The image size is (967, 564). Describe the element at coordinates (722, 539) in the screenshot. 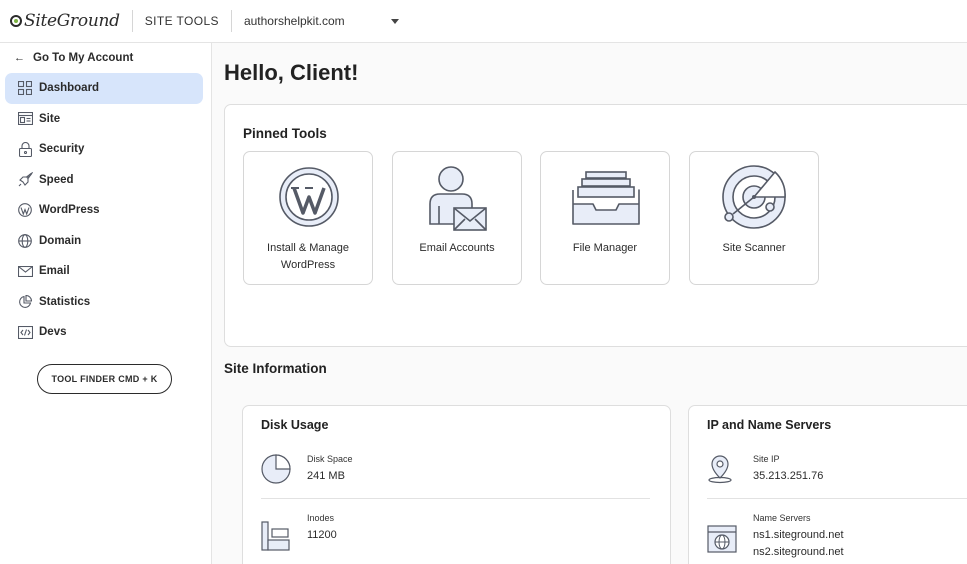

I see `web-server-icon` at that location.